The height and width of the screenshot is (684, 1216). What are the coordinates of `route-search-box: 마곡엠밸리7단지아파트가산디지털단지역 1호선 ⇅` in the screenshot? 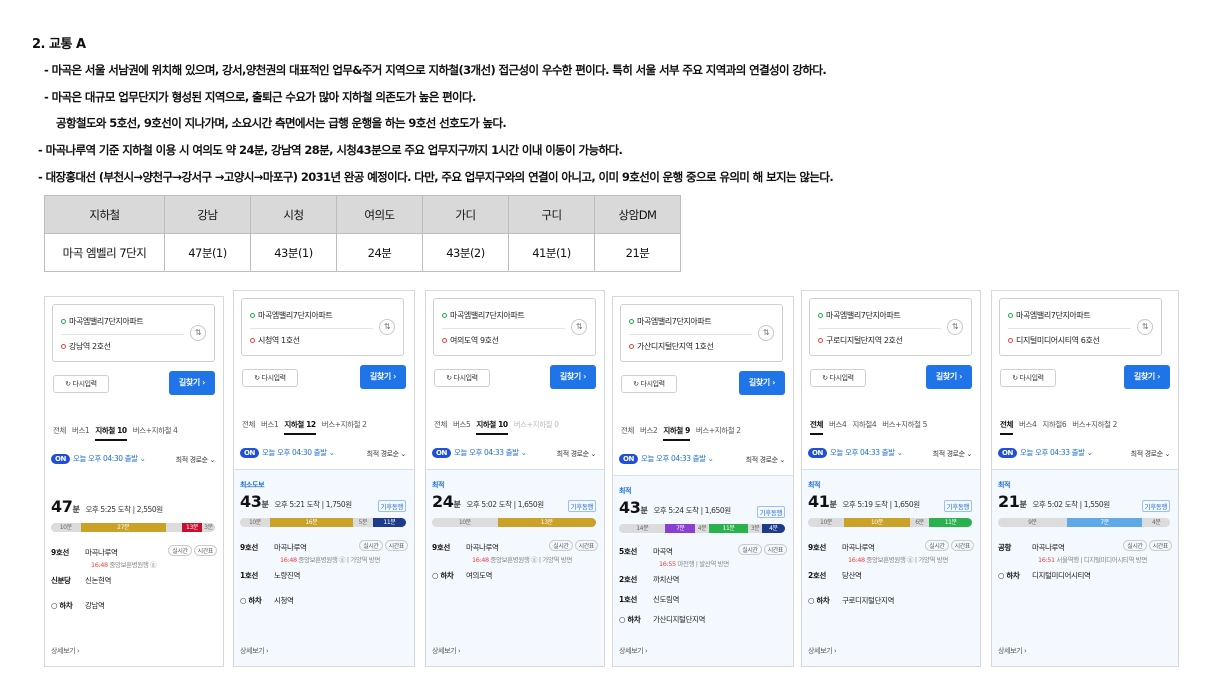 It's located at (701, 333).